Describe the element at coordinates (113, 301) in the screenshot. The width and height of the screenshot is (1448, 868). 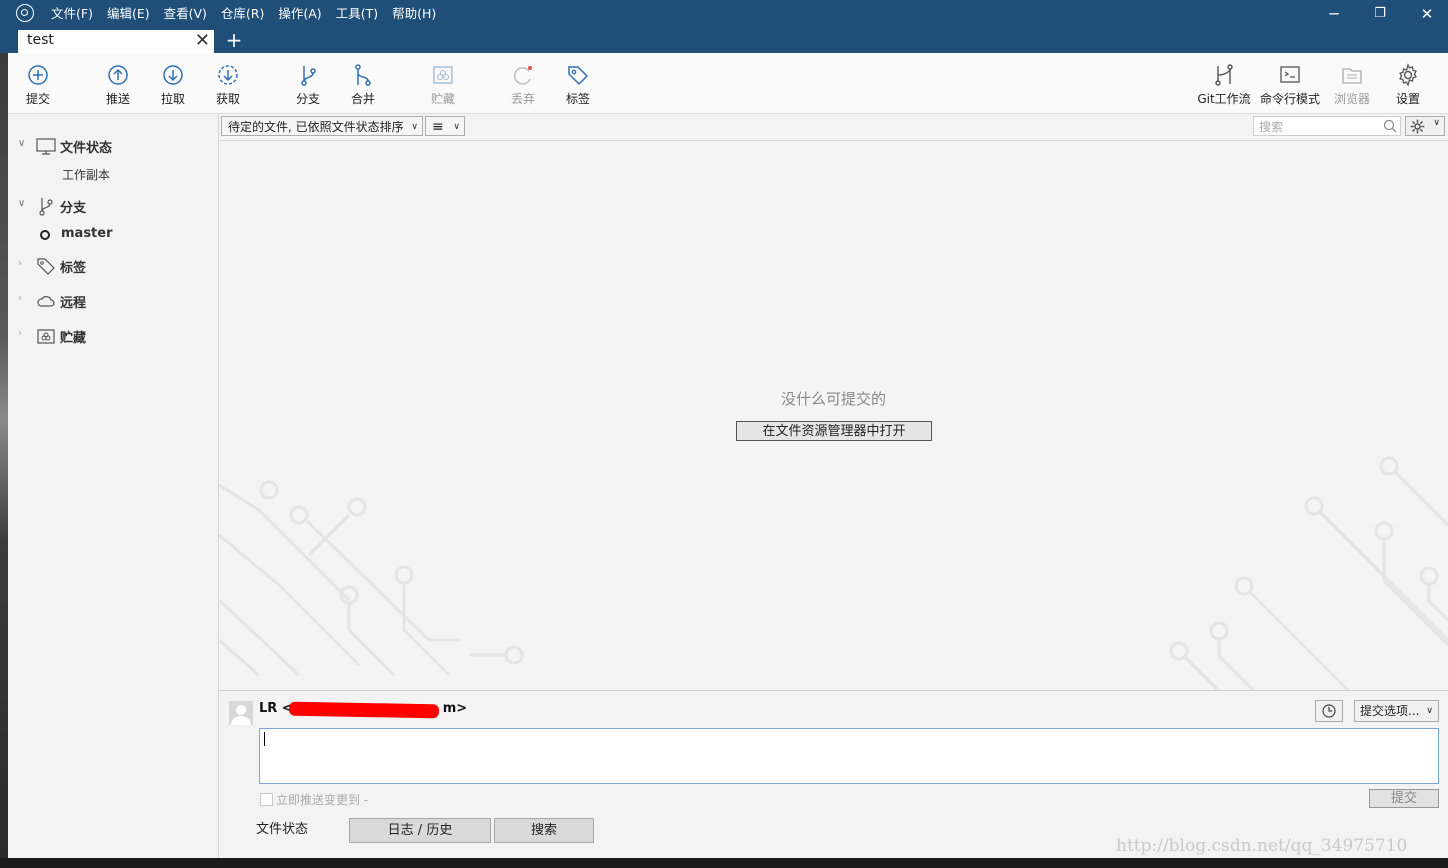
I see `sidebar-section-remotes: › 远程` at that location.